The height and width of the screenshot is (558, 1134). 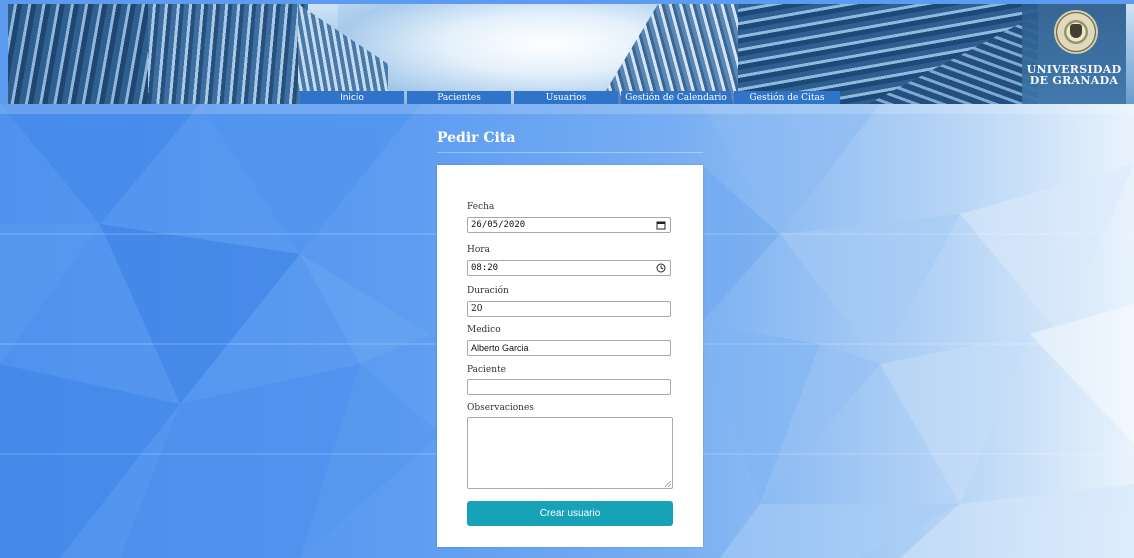 What do you see at coordinates (500, 408) in the screenshot?
I see `observaciones-label: Observaciones` at bounding box center [500, 408].